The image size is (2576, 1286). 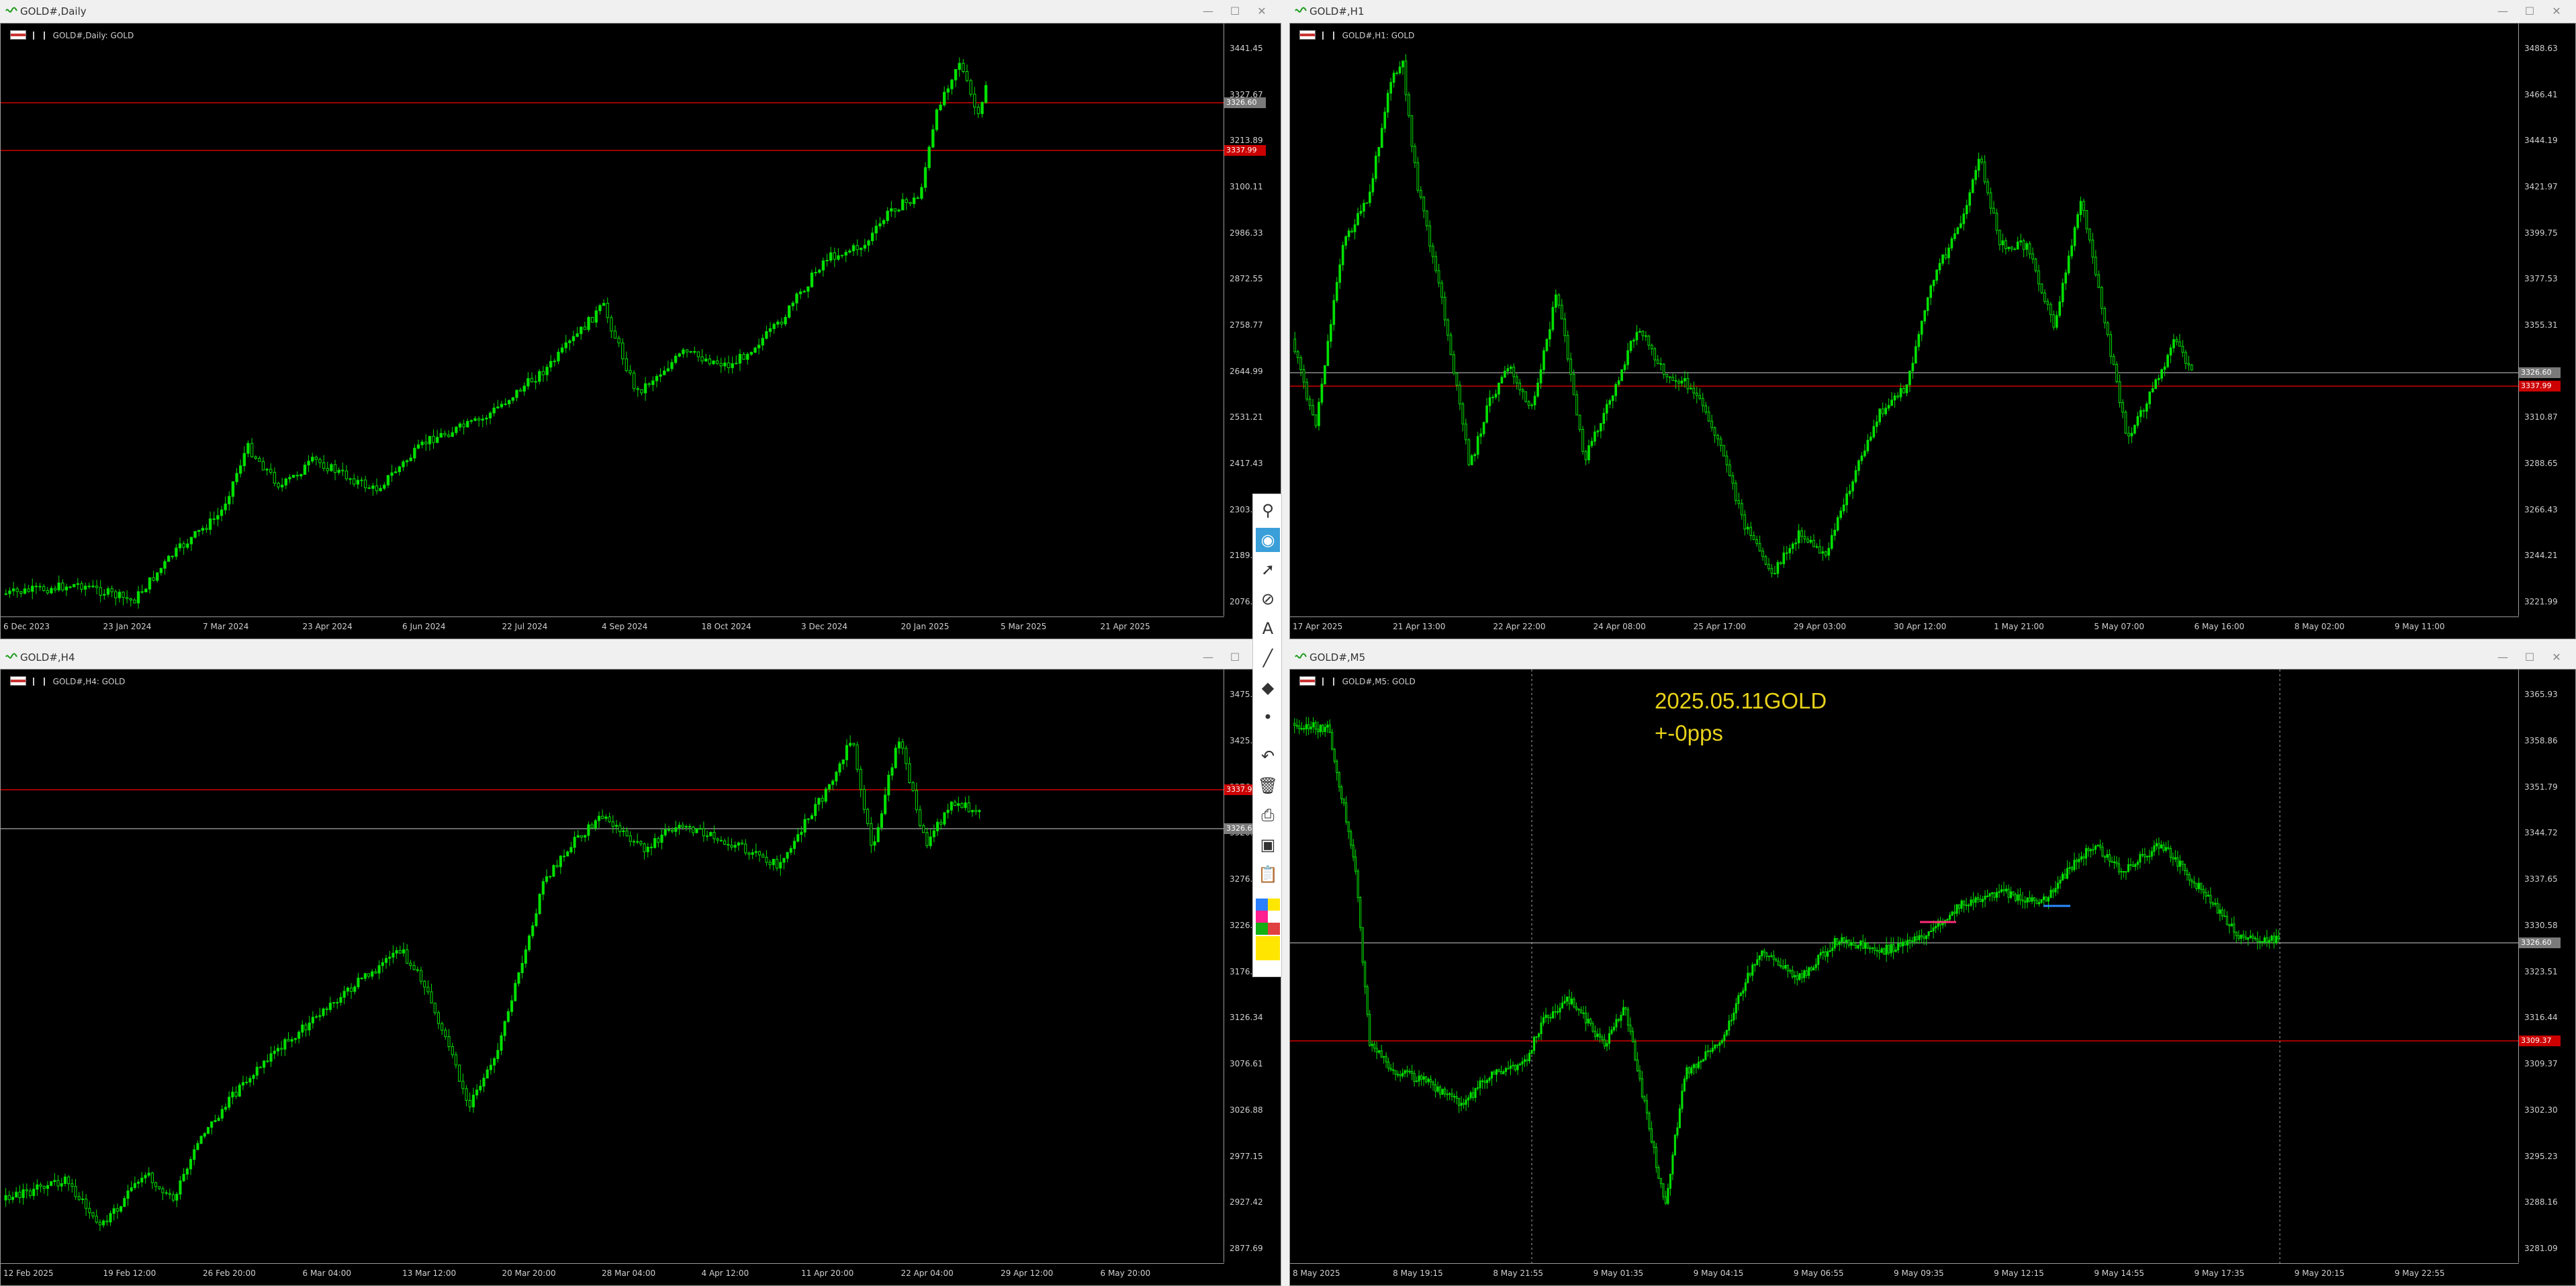 I want to click on window-title: GOLD#,Daily, so click(x=53, y=11).